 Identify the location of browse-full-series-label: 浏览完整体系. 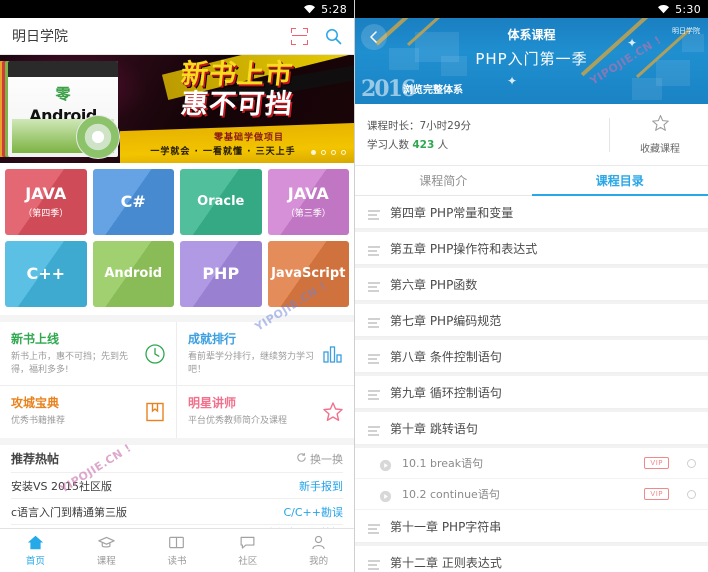
(433, 88).